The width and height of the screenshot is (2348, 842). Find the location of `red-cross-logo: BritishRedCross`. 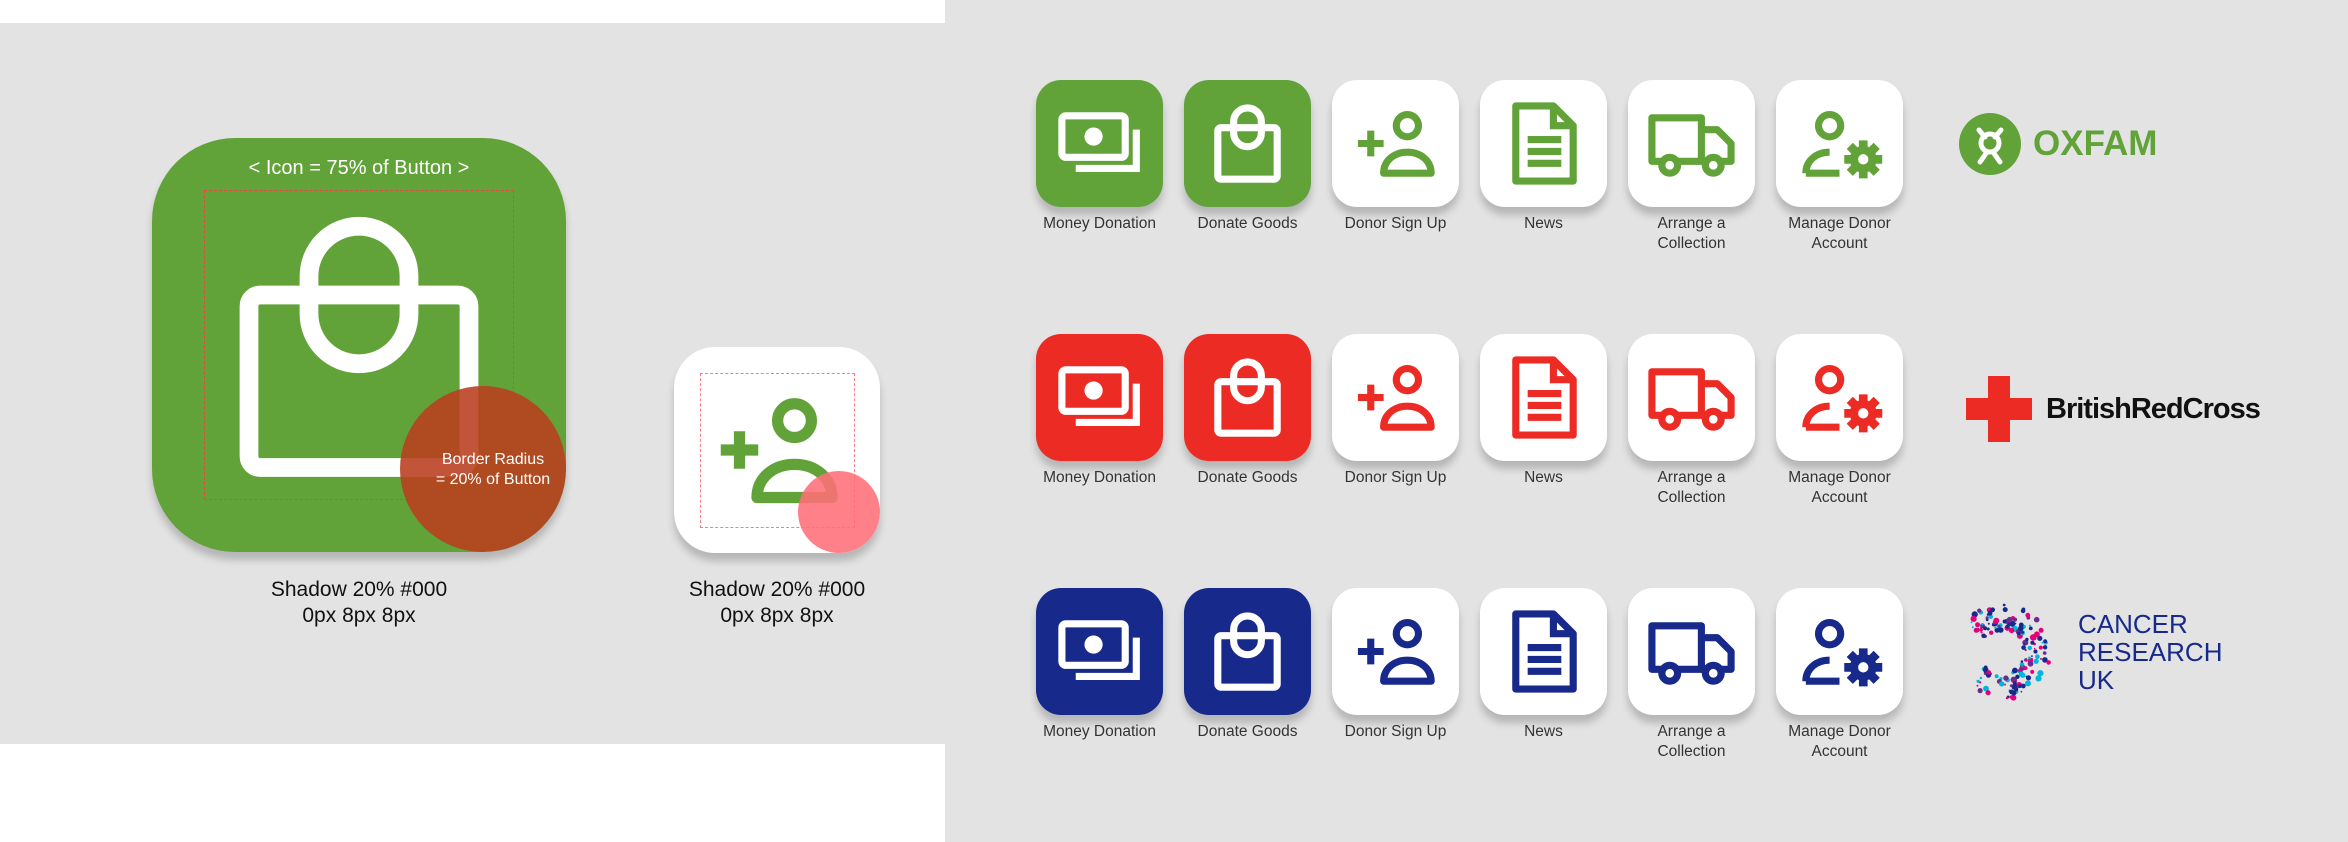

red-cross-logo: BritishRedCross is located at coordinates (2126, 409).